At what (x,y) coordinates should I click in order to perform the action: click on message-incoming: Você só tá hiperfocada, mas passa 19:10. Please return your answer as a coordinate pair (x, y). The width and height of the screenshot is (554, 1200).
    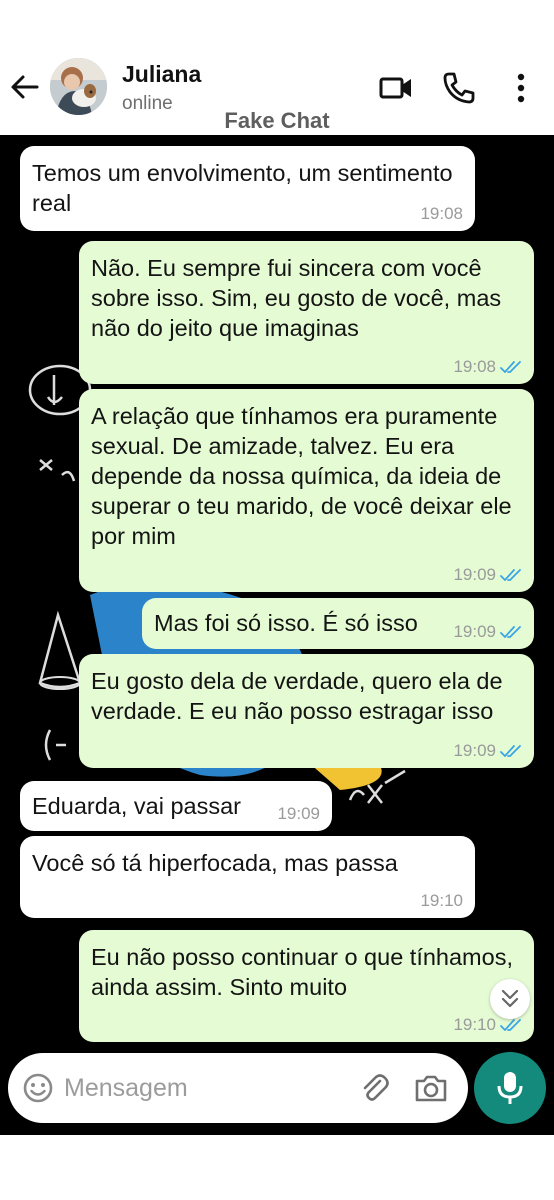
    Looking at the image, I should click on (247, 877).